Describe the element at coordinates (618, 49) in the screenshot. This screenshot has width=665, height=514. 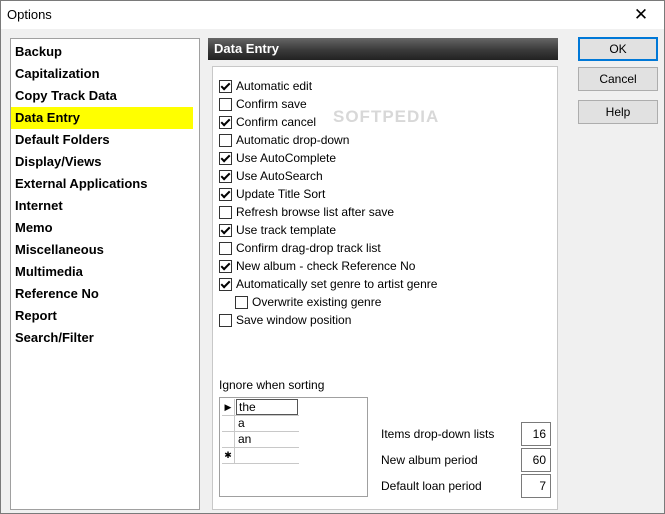
I see `ok-button: OK` at that location.